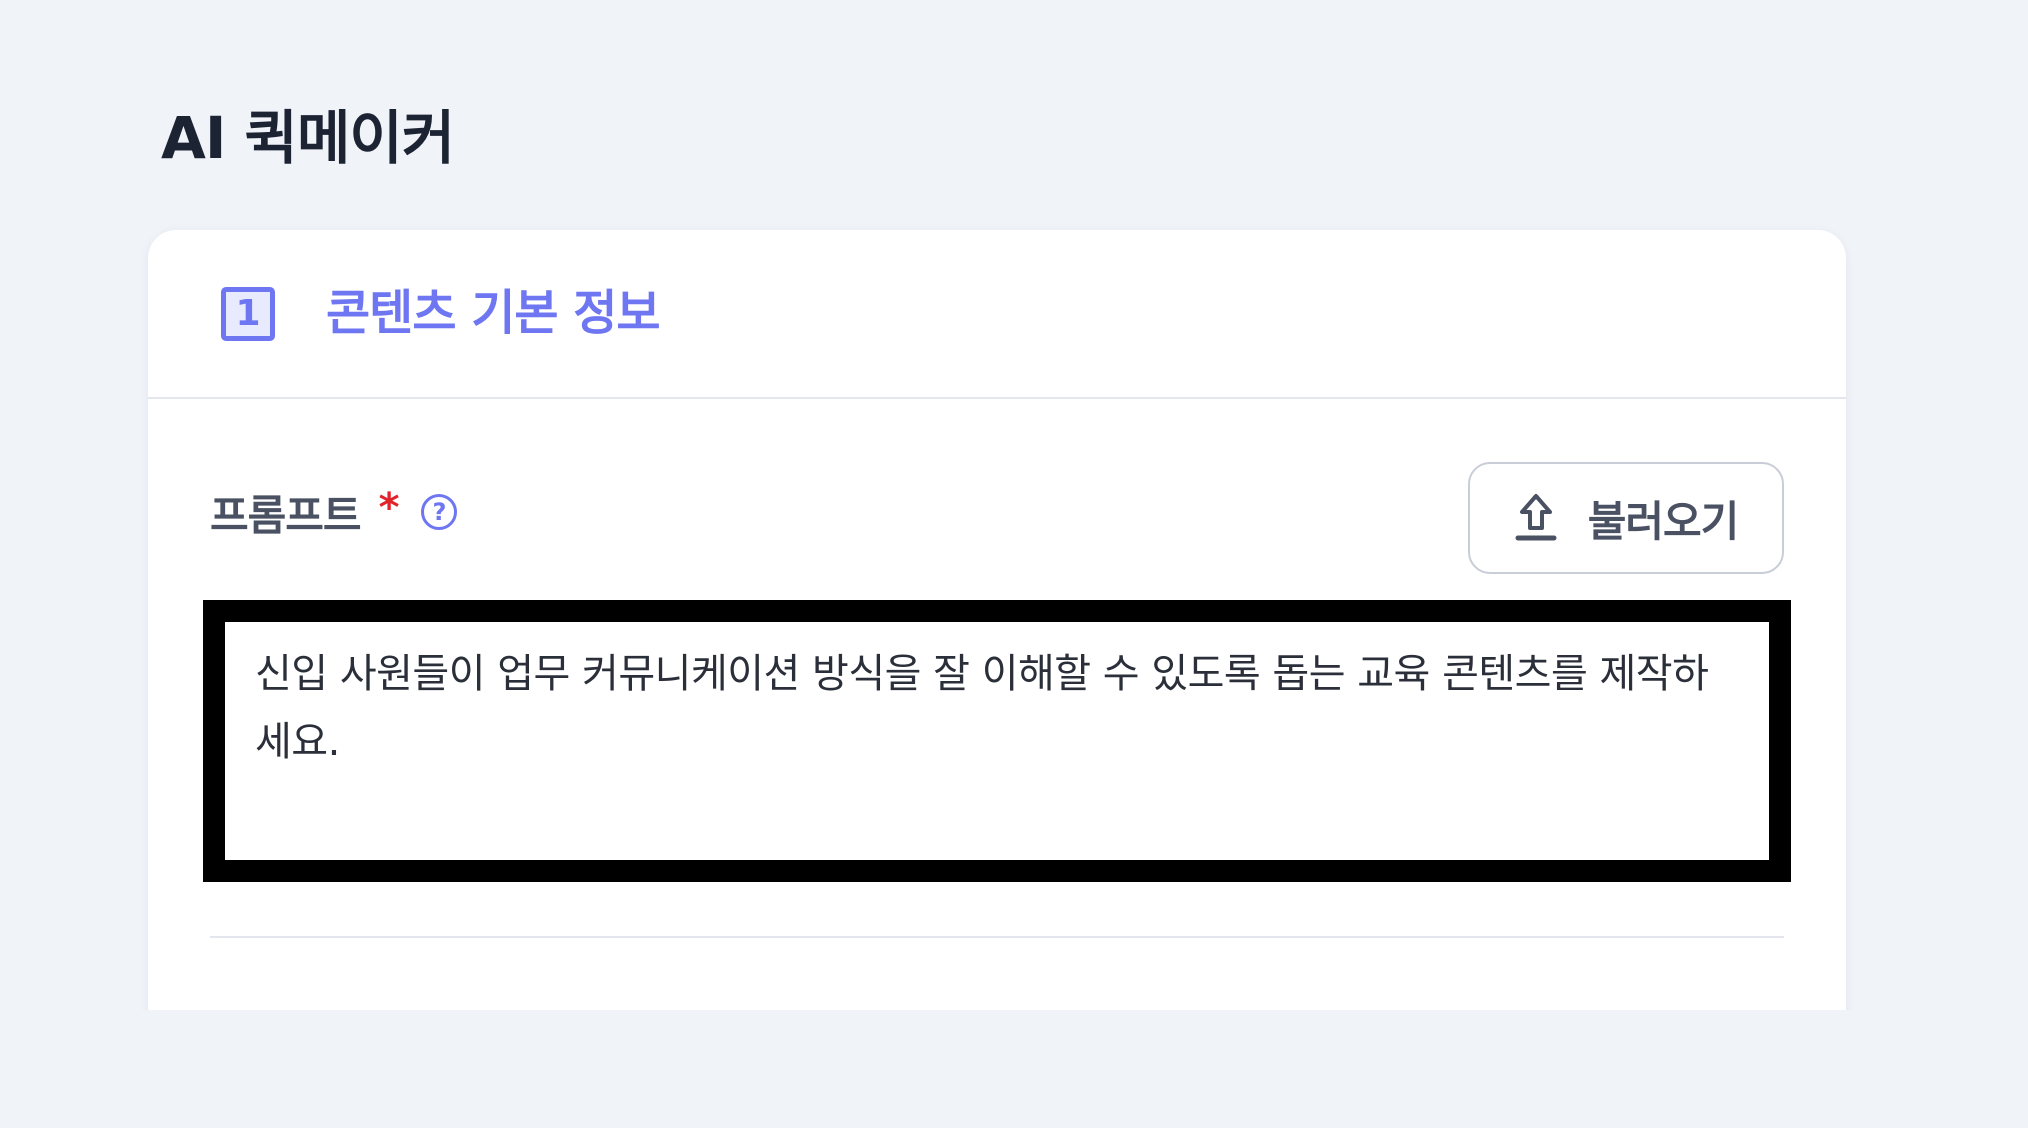 The image size is (2028, 1128). Describe the element at coordinates (439, 512) in the screenshot. I see `help-circle-icon: ?` at that location.